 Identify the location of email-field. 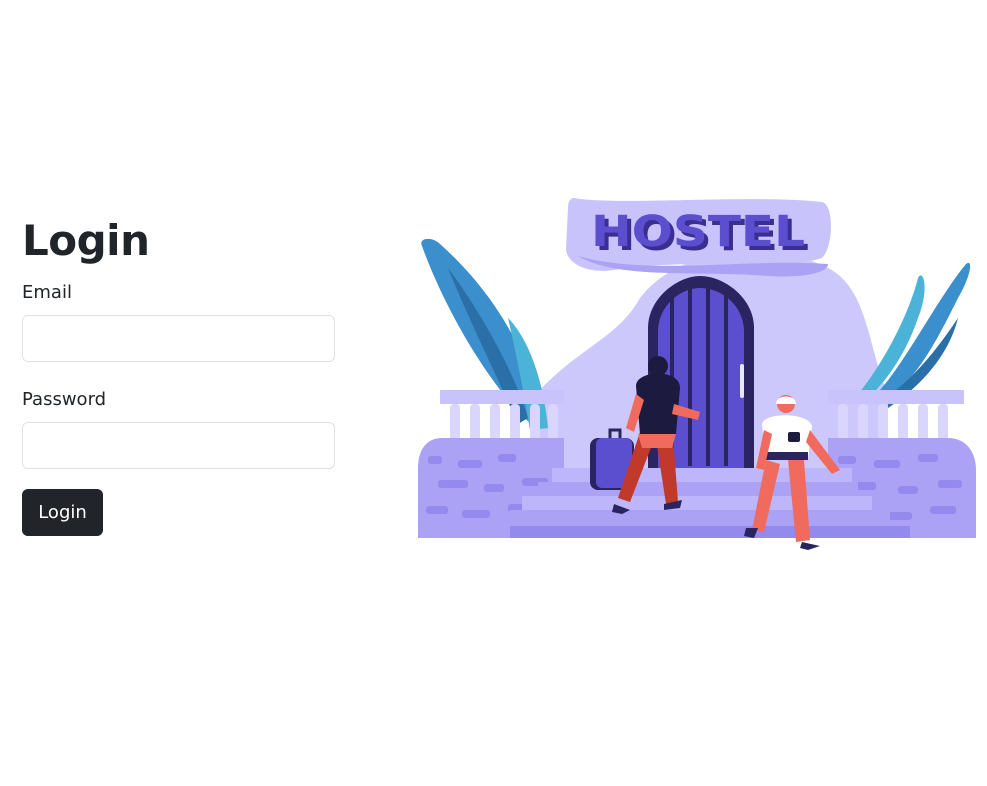
(178, 338).